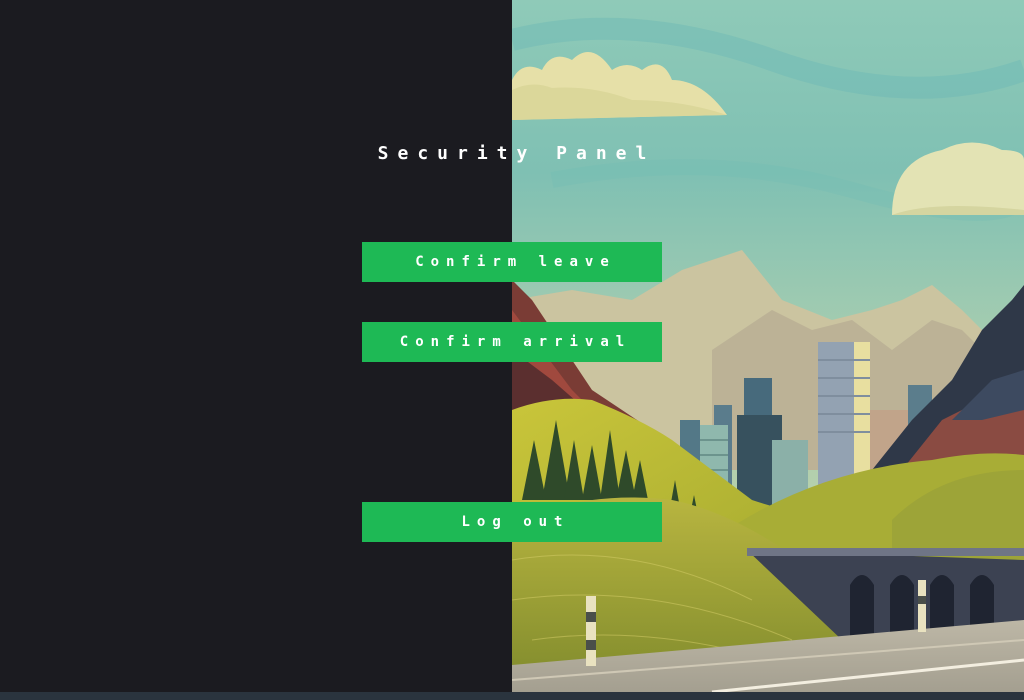 The image size is (1024, 700). Describe the element at coordinates (512, 262) in the screenshot. I see `confirm-leave-button: Confirm leave` at that location.